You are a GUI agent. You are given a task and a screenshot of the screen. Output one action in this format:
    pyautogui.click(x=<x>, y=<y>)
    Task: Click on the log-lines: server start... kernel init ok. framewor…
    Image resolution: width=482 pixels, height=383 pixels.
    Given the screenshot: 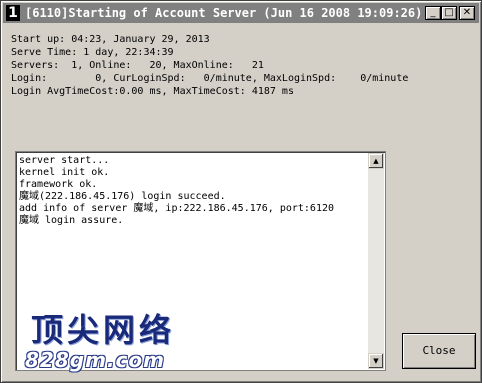 What is the action you would take?
    pyautogui.click(x=193, y=191)
    